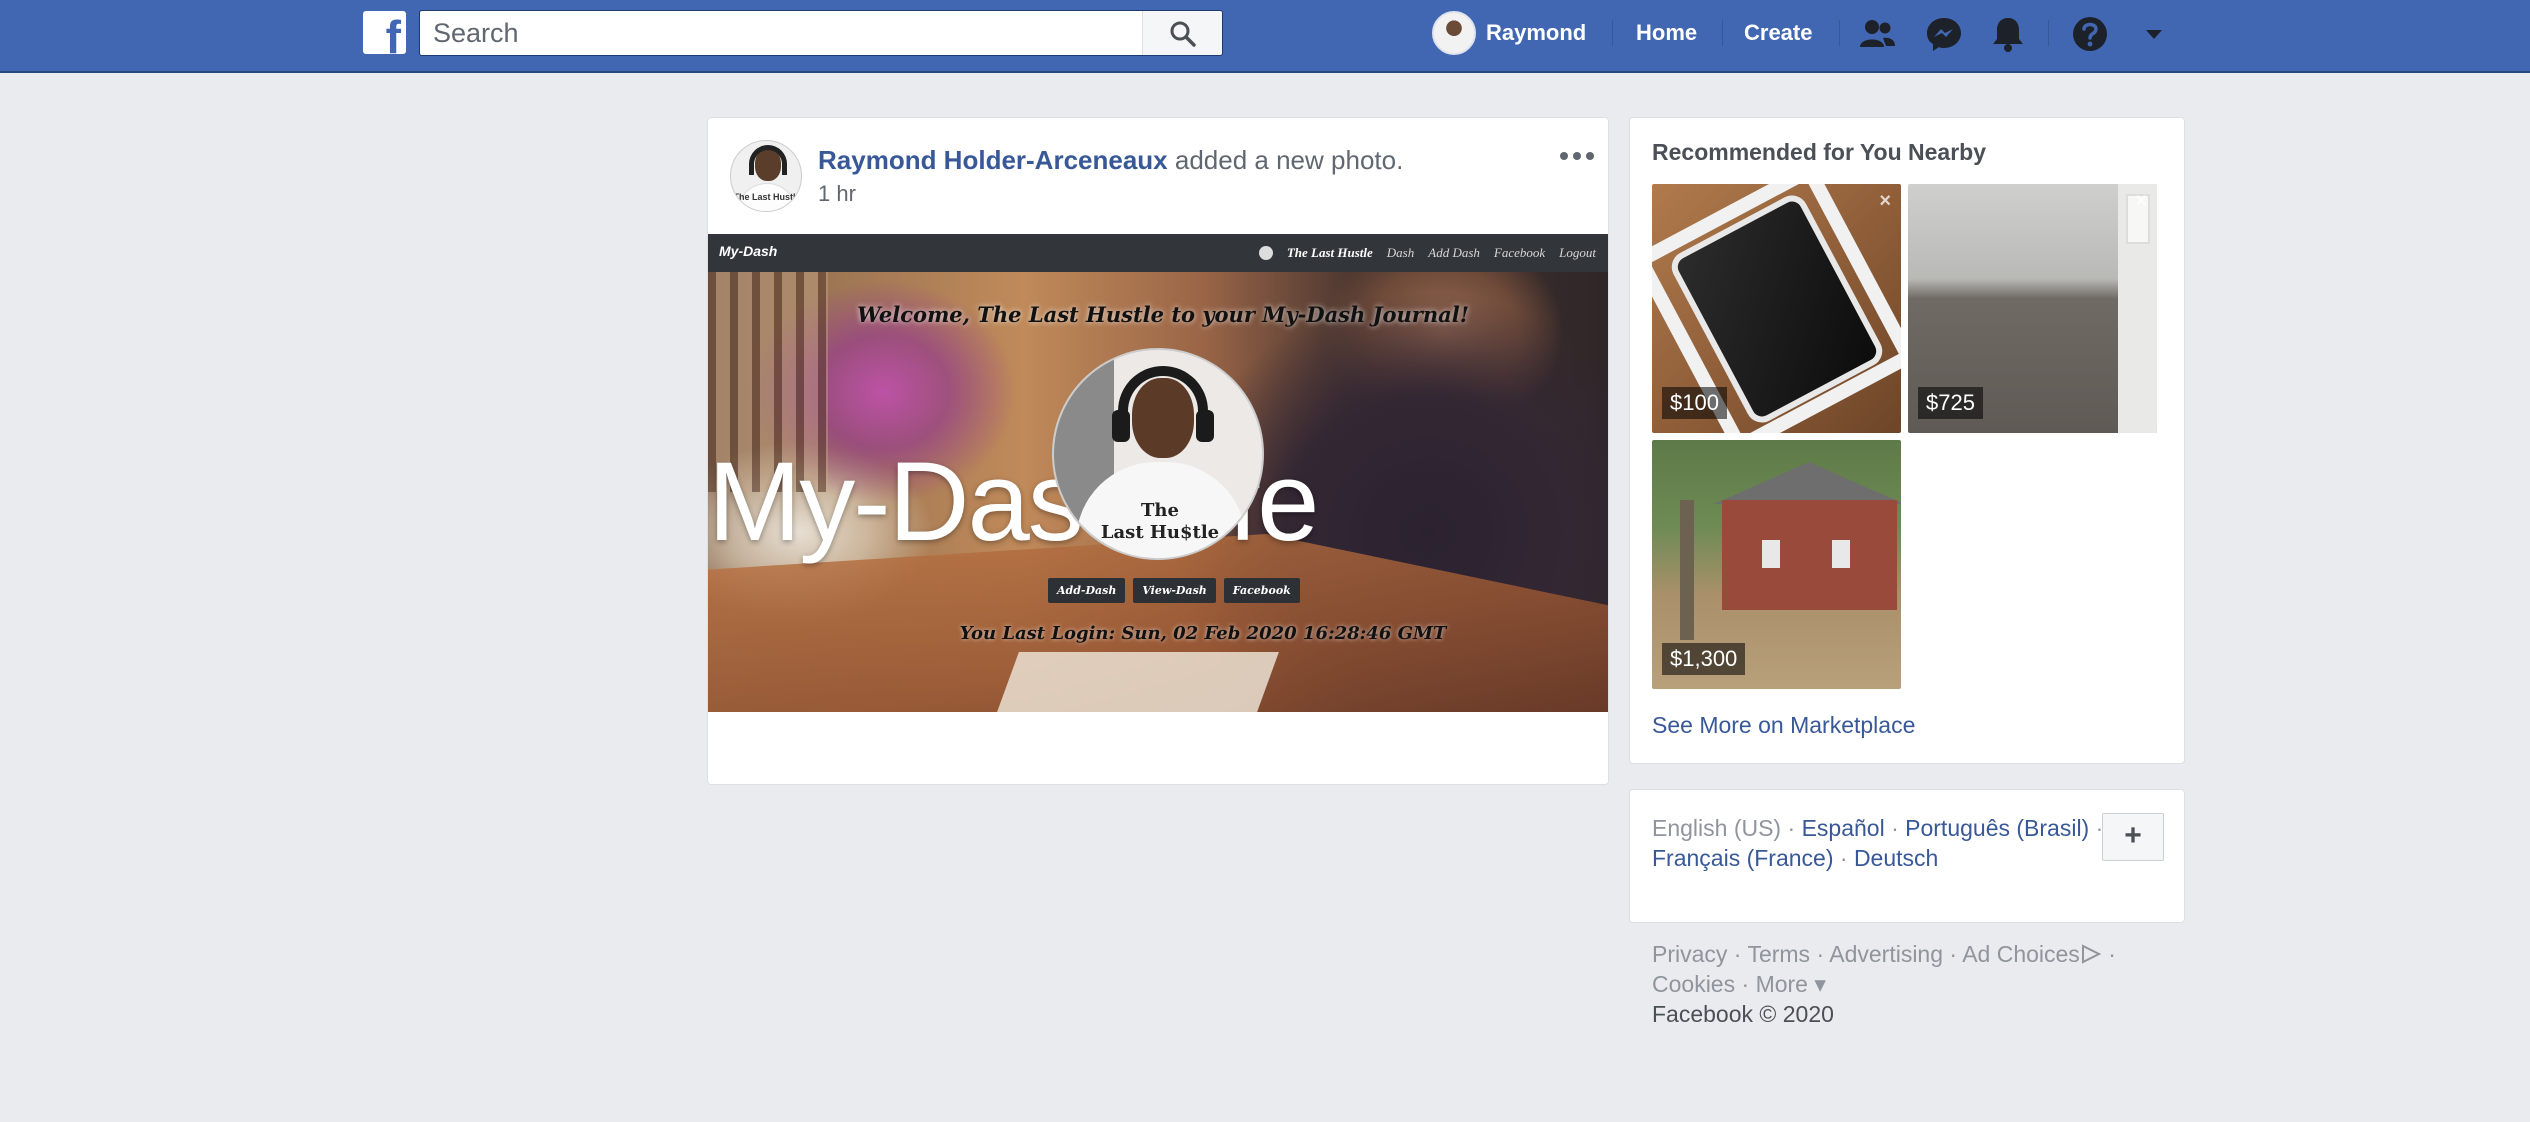 Image resolution: width=2530 pixels, height=1122 pixels. What do you see at coordinates (1717, 828) in the screenshot?
I see `current-language: English (US)` at bounding box center [1717, 828].